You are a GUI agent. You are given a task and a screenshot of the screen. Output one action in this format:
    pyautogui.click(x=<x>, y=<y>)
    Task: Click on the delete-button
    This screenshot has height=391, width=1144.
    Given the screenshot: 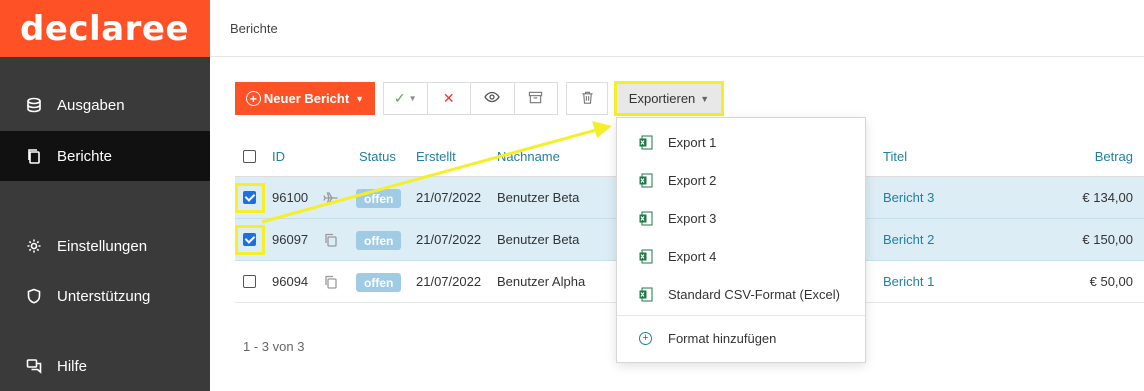 What is the action you would take?
    pyautogui.click(x=587, y=98)
    